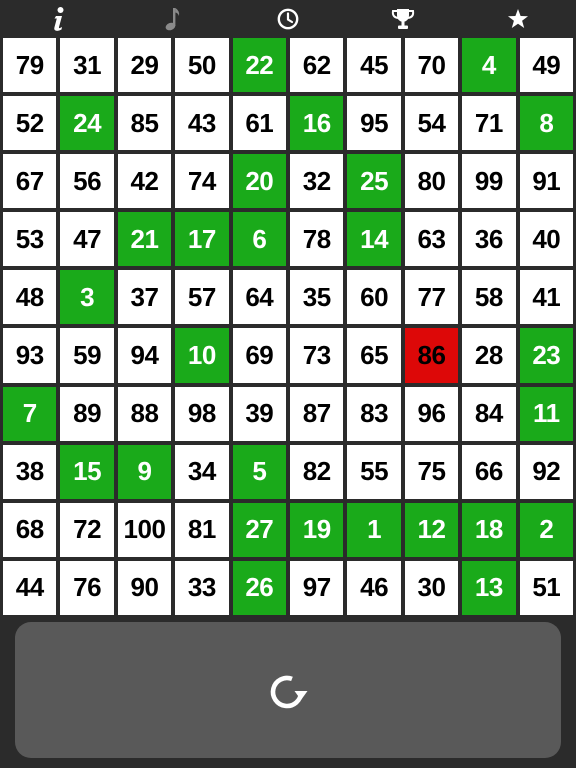 This screenshot has width=576, height=768. I want to click on number-cell: 33, so click(202, 587).